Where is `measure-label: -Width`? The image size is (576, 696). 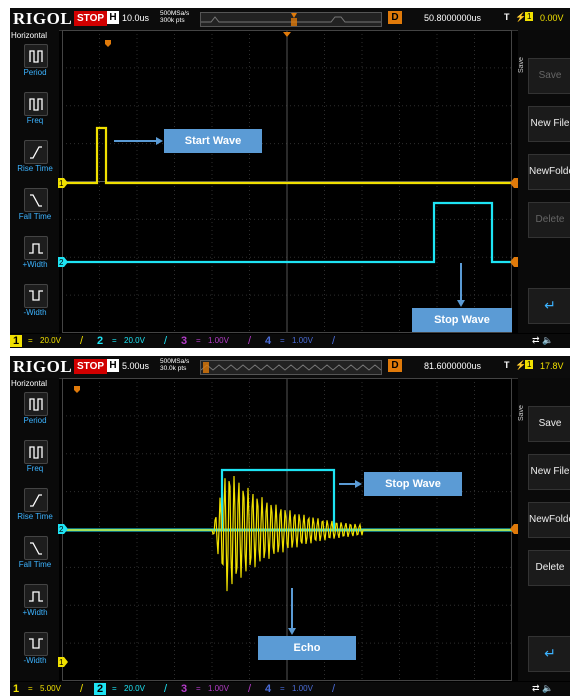
measure-label: -Width is located at coordinates (35, 660).